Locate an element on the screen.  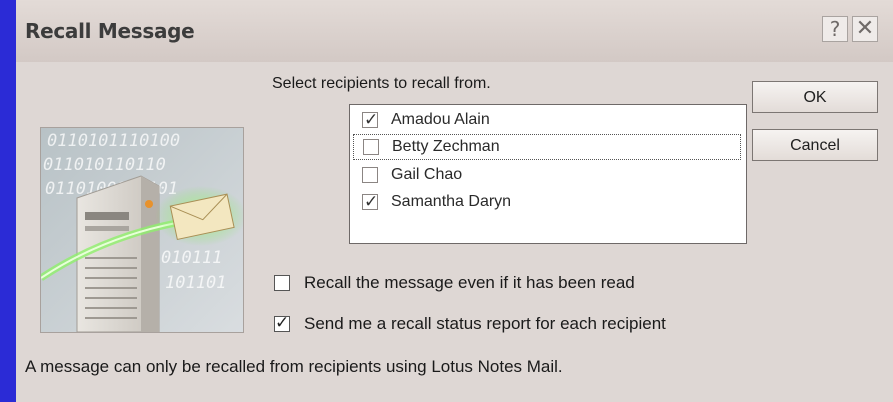
recipient-row: Gail Chao is located at coordinates (547, 176).